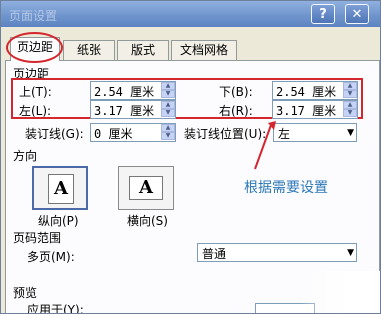 The width and height of the screenshot is (381, 314). Describe the element at coordinates (58, 220) in the screenshot. I see `portrait-label: 纵向(P)` at that location.